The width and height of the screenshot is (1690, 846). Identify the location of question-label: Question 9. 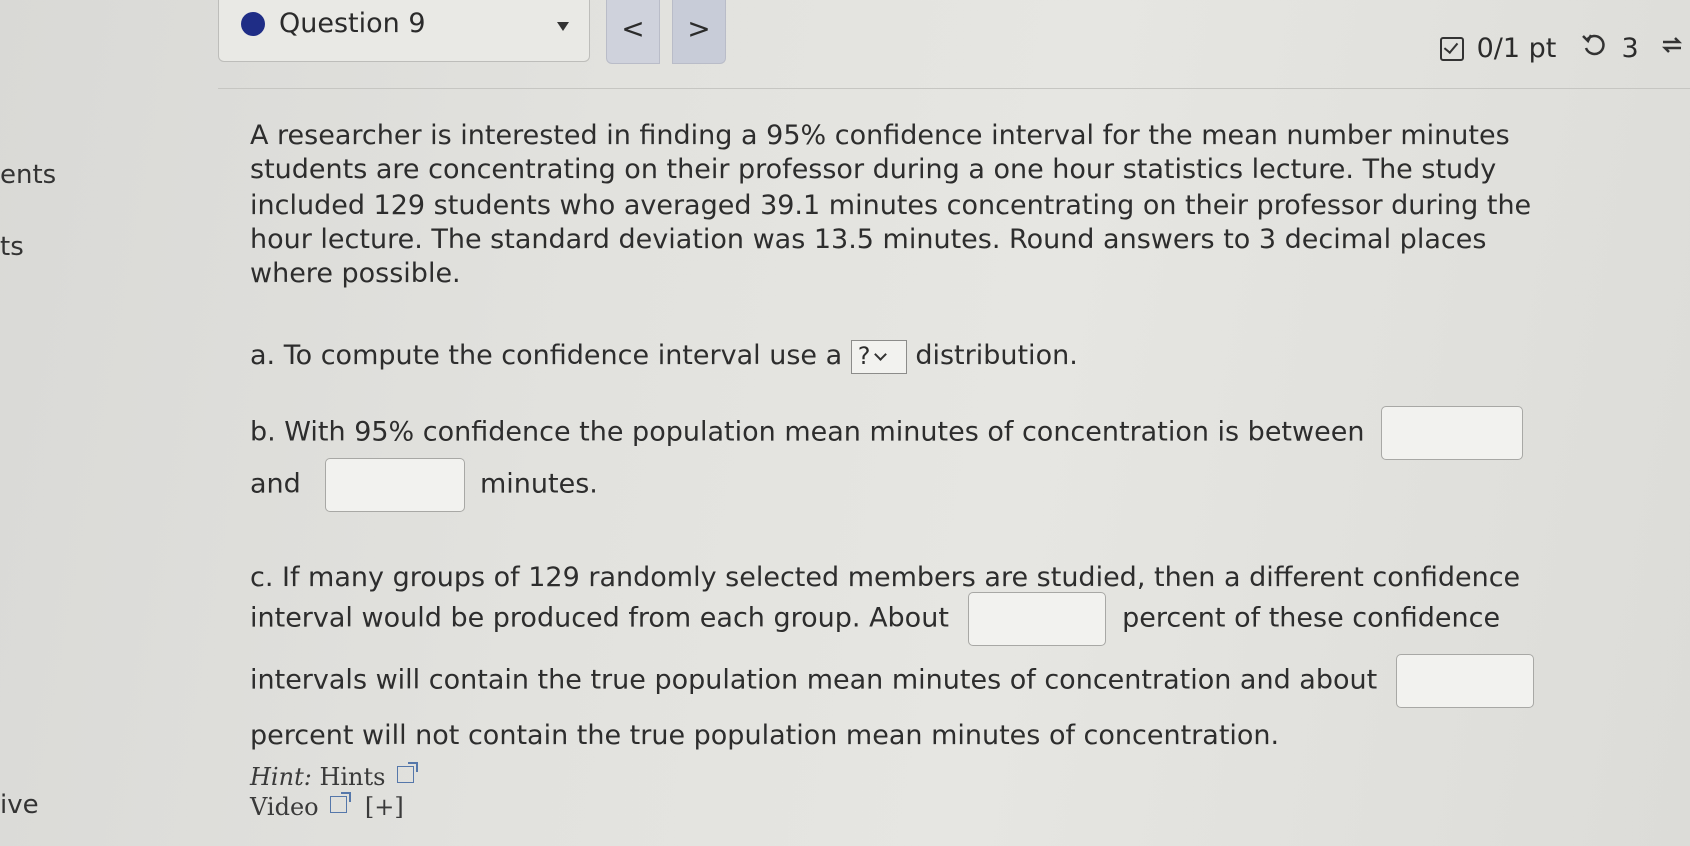
(352, 23).